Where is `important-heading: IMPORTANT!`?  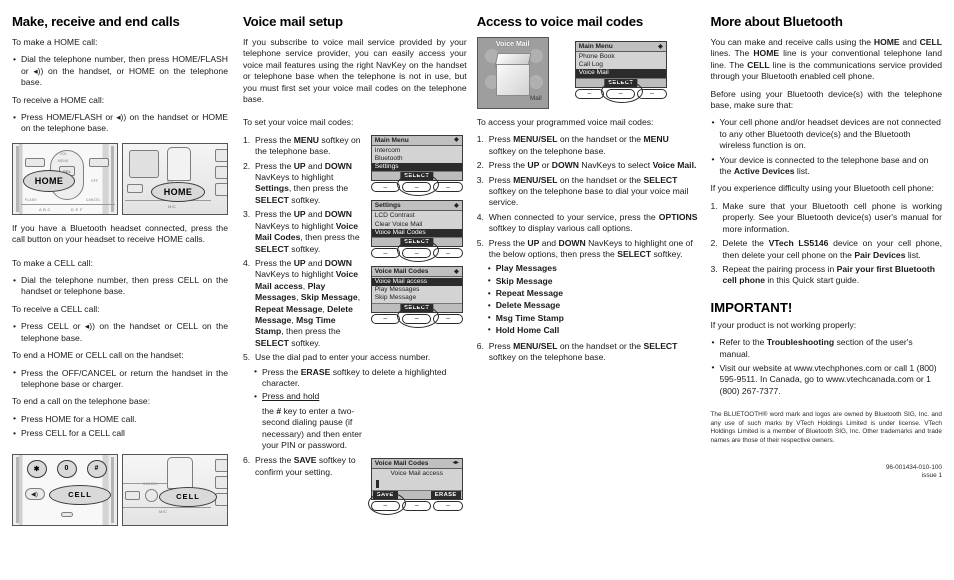 important-heading: IMPORTANT! is located at coordinates (751, 307).